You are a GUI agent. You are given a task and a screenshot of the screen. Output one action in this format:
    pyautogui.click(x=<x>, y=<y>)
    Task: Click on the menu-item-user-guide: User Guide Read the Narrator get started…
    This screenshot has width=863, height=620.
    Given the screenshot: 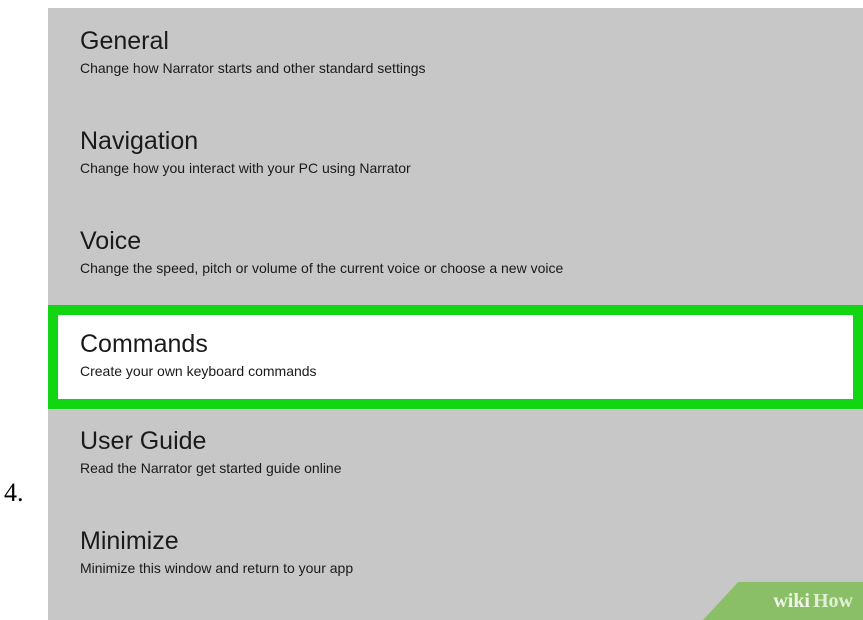 What is the action you would take?
    pyautogui.click(x=455, y=452)
    